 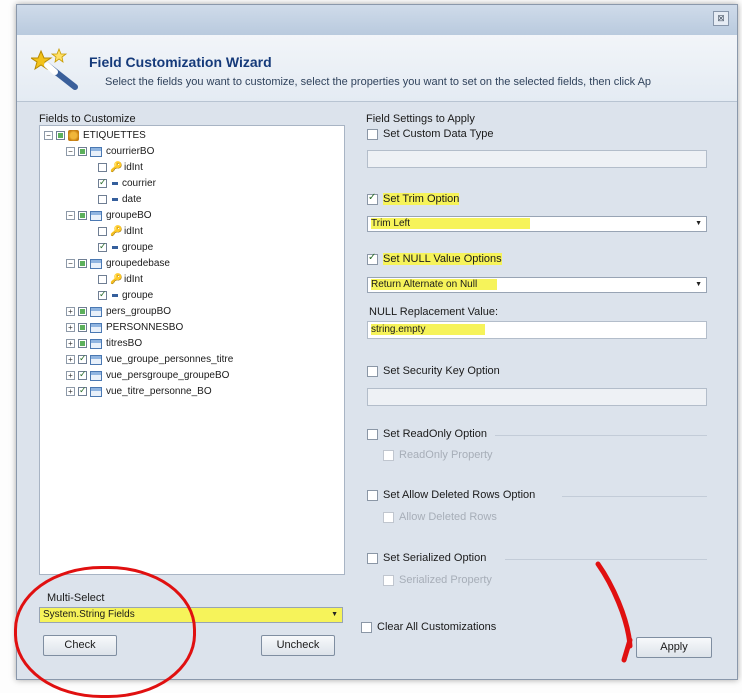 I want to click on trim-option-dropdown: Trim Left ▼, so click(x=537, y=224).